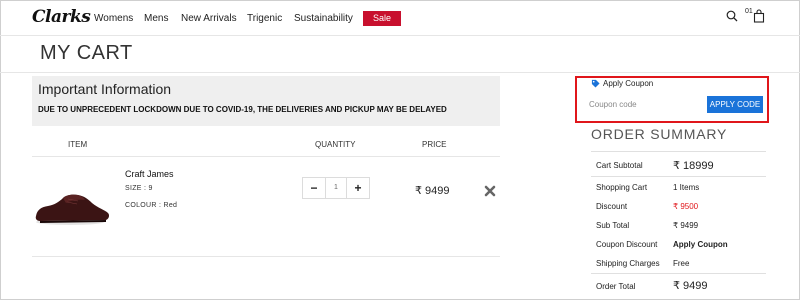  What do you see at coordinates (335, 144) in the screenshot?
I see `column-header-quantity: QUANTITY` at bounding box center [335, 144].